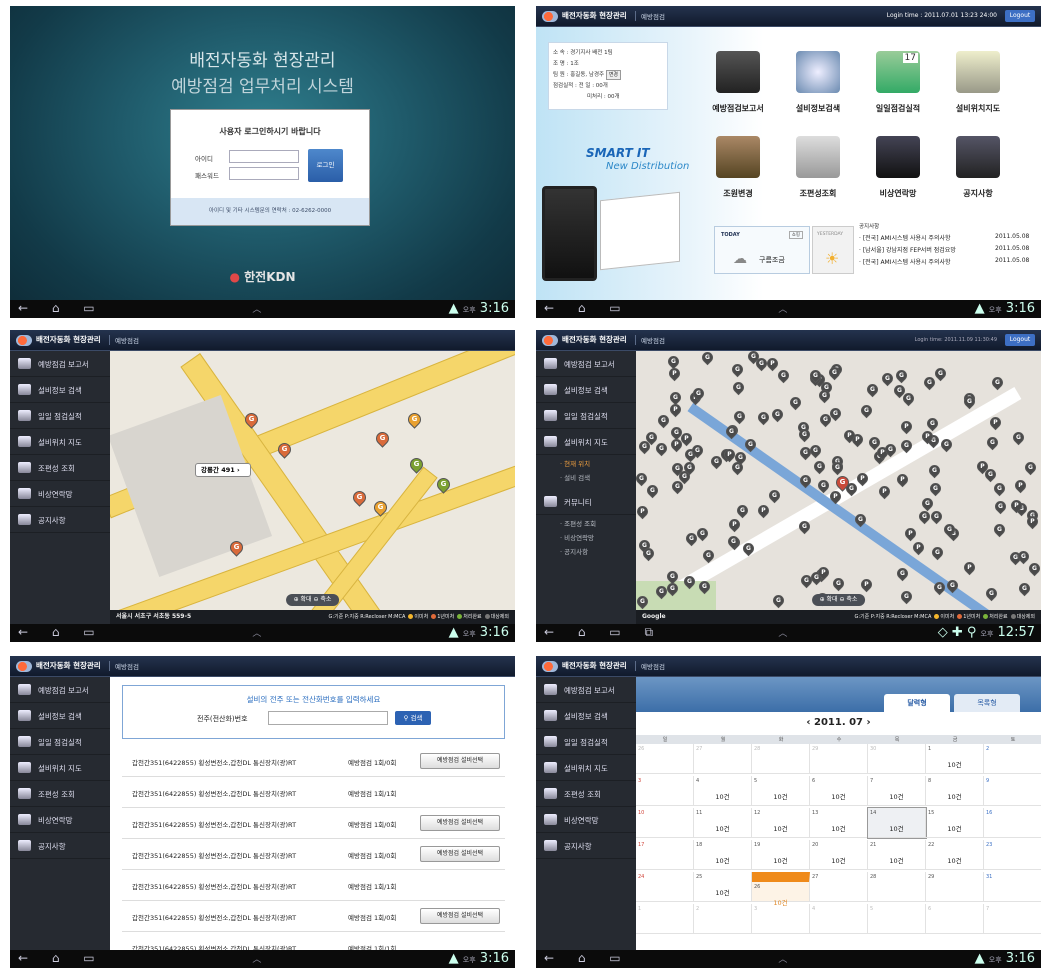 The height and width of the screenshot is (972, 1051). What do you see at coordinates (955, 791) in the screenshot?
I see `calendar-day: 8 10건` at bounding box center [955, 791].